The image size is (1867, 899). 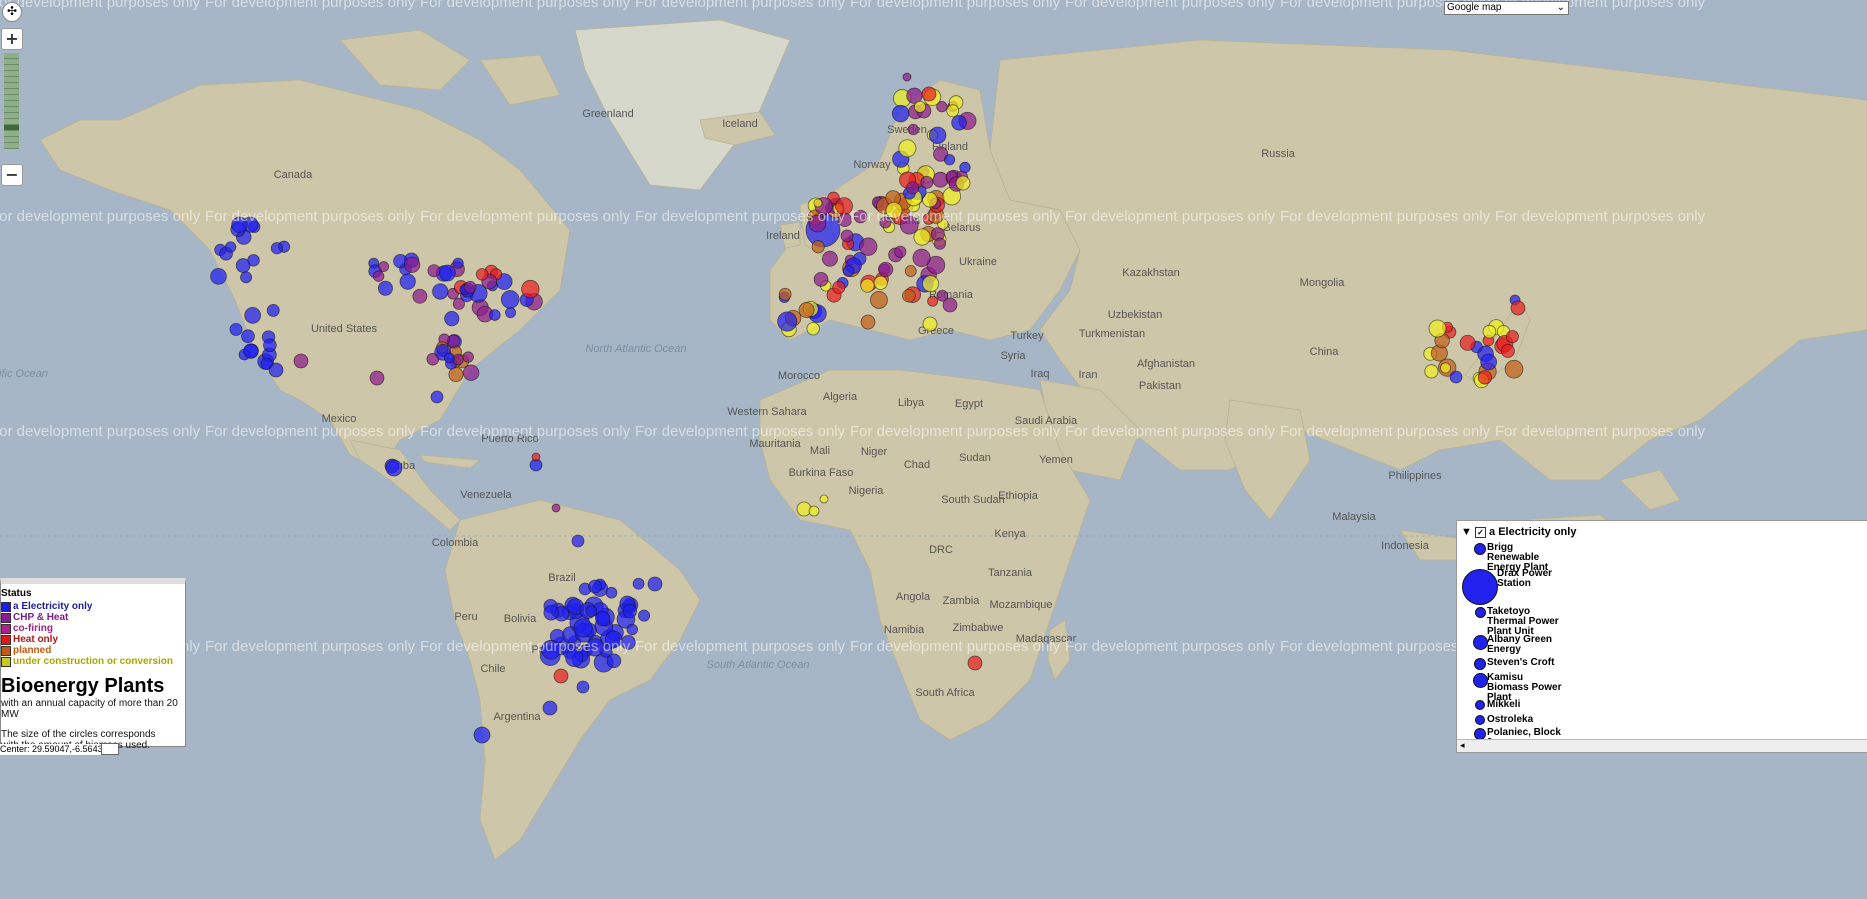 What do you see at coordinates (93, 661) in the screenshot?
I see `status-item: under construction or conversion` at bounding box center [93, 661].